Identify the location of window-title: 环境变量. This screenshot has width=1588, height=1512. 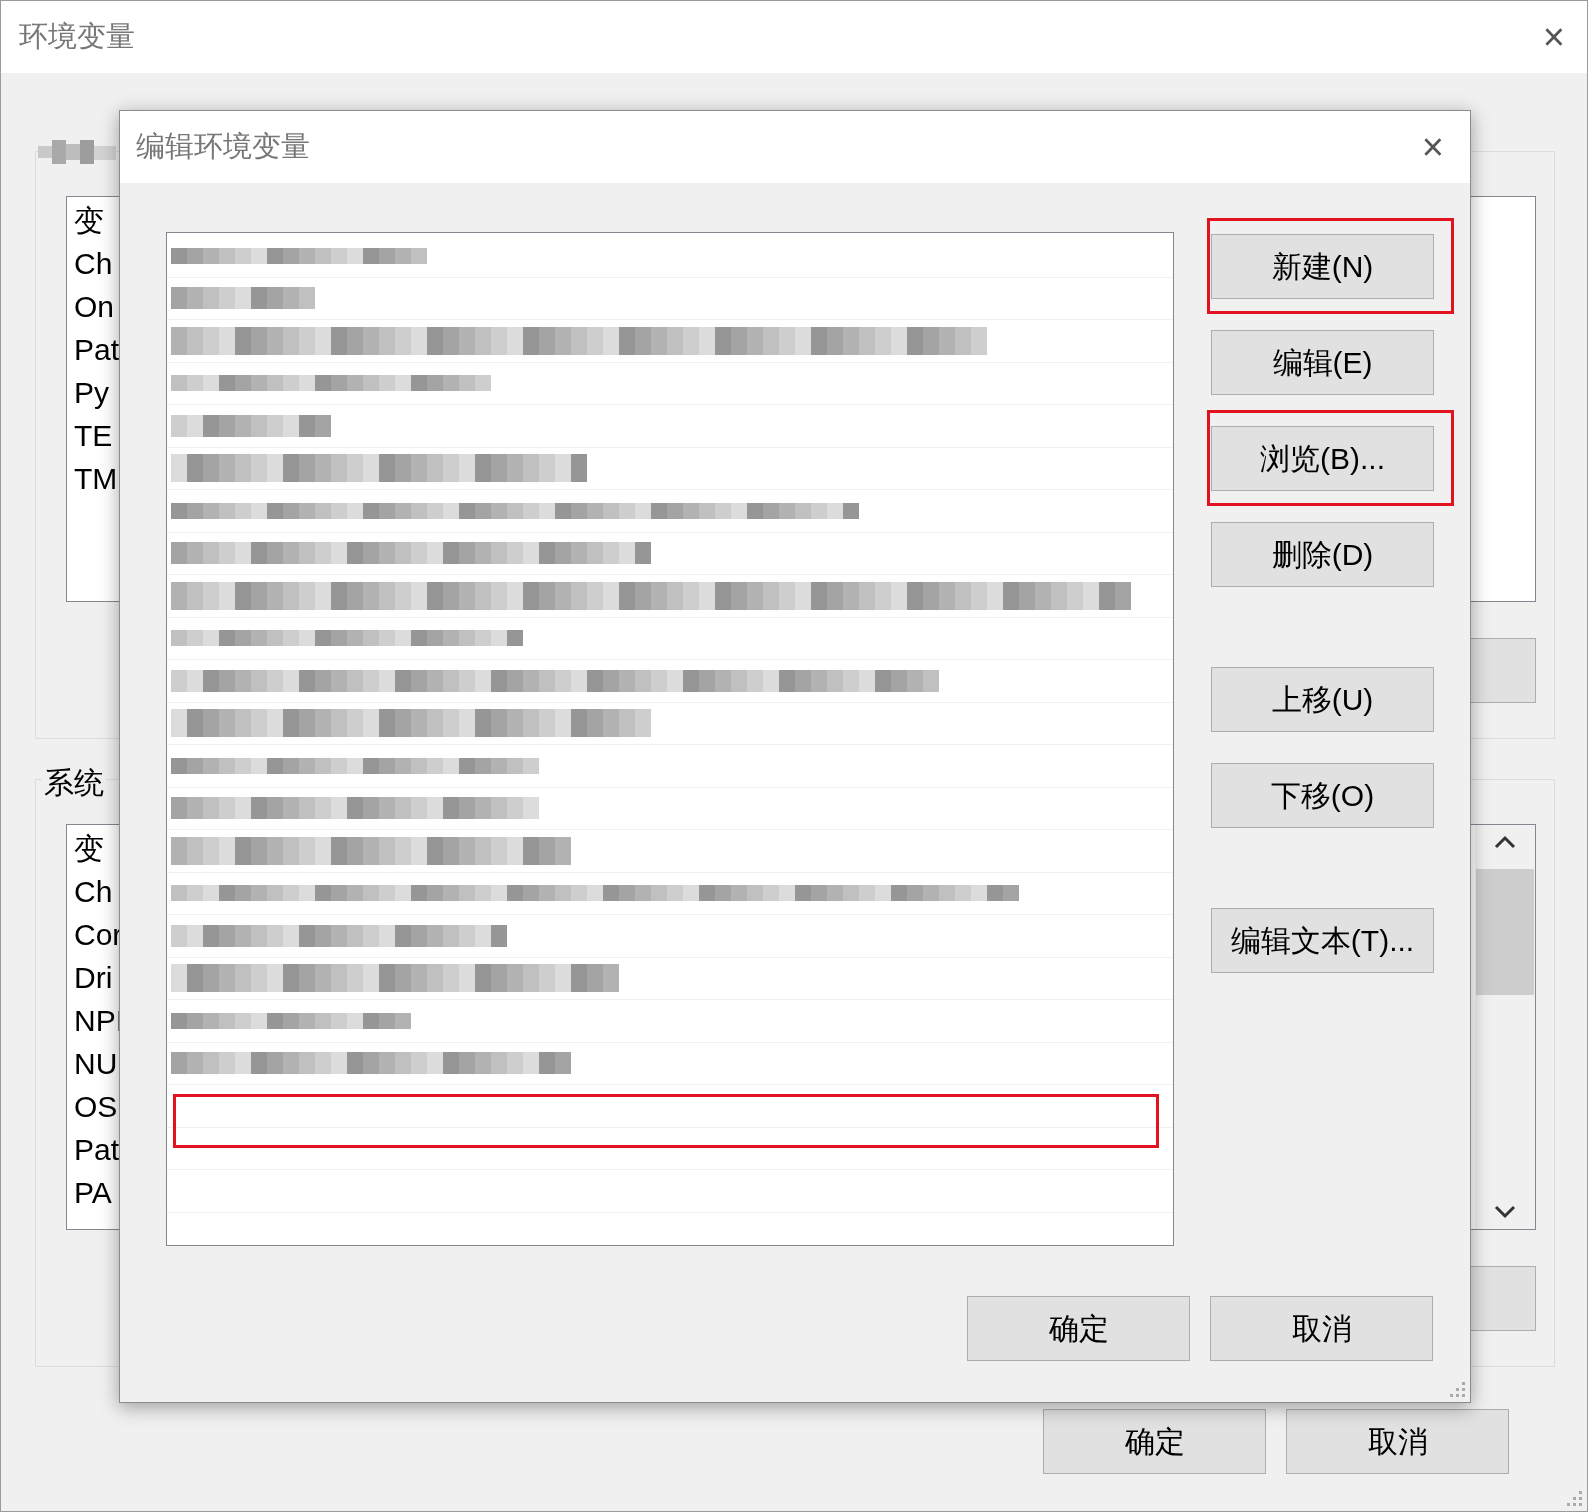
(77, 37).